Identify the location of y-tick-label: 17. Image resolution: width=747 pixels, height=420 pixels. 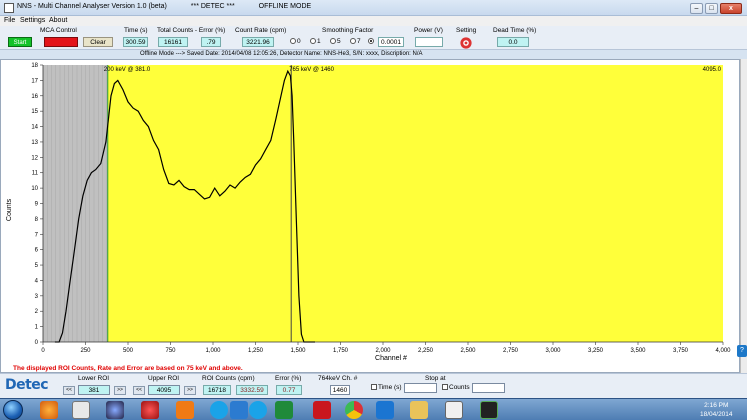
(34, 81).